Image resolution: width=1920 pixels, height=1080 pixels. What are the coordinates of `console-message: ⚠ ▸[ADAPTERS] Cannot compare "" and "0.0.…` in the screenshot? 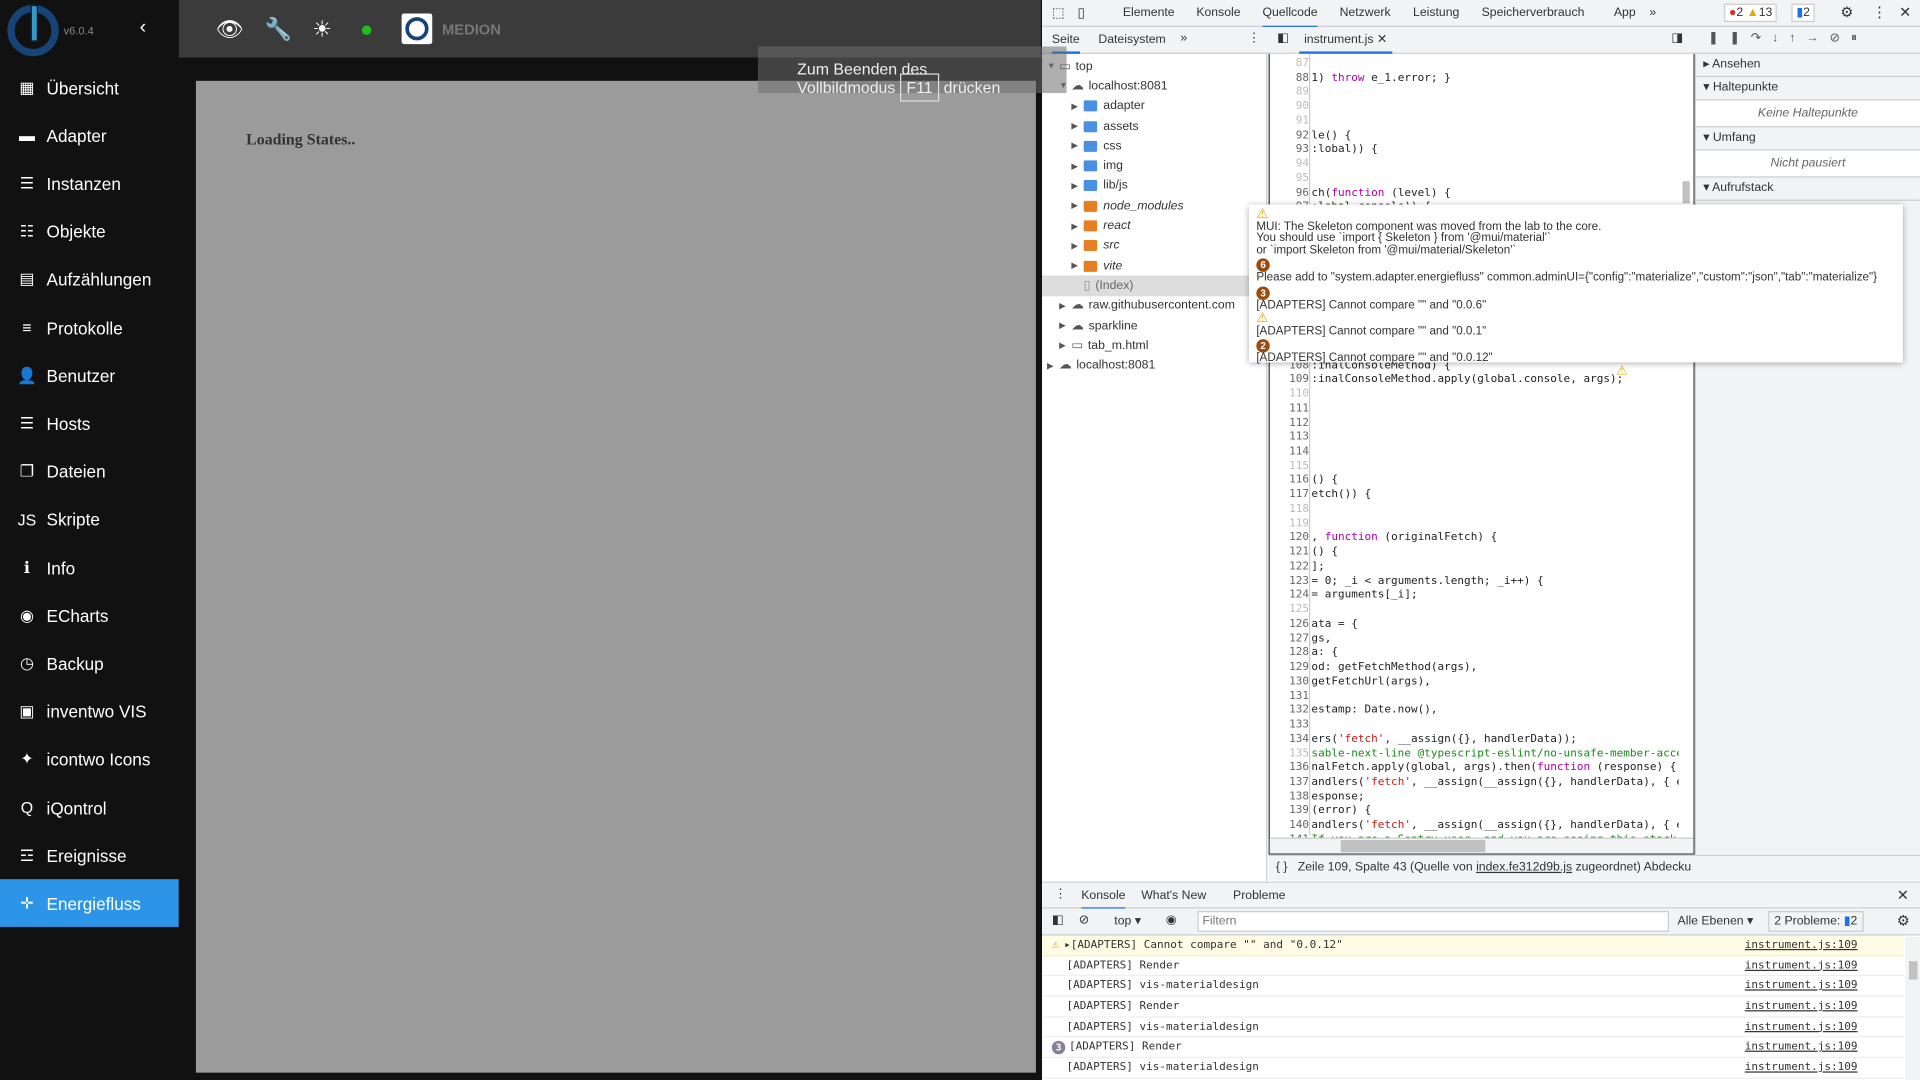 It's located at (1473, 945).